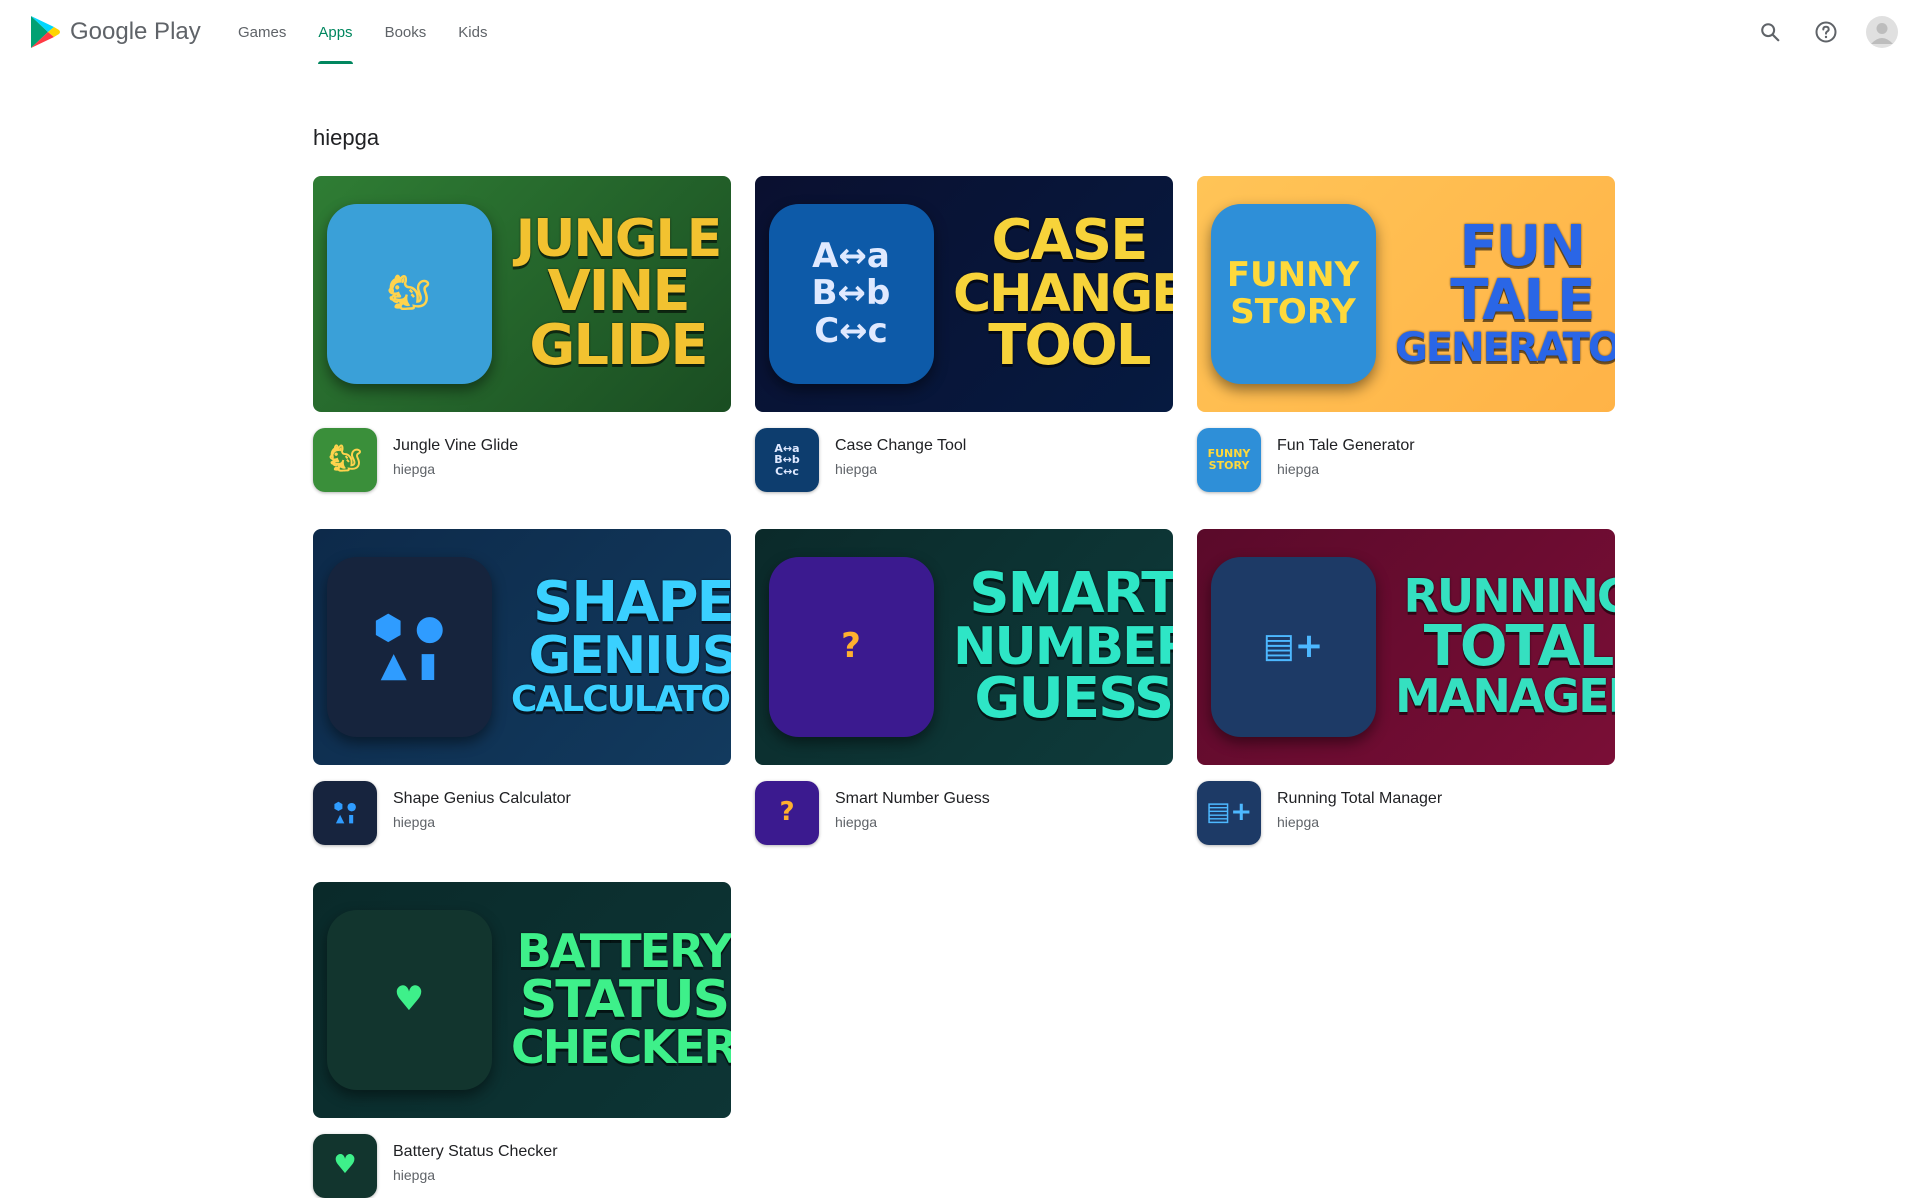 The width and height of the screenshot is (1920, 1198). I want to click on banner-art: ♥, so click(409, 1000).